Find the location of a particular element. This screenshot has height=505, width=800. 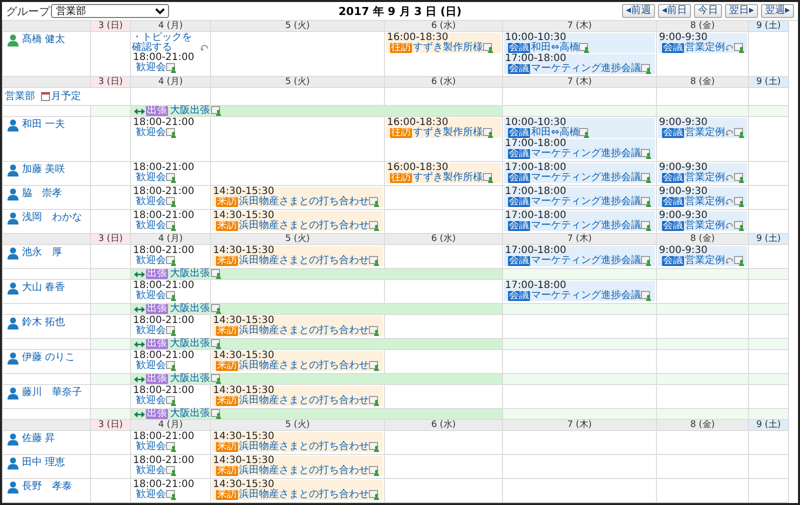

nav-button: ◂前週 is located at coordinates (638, 11).